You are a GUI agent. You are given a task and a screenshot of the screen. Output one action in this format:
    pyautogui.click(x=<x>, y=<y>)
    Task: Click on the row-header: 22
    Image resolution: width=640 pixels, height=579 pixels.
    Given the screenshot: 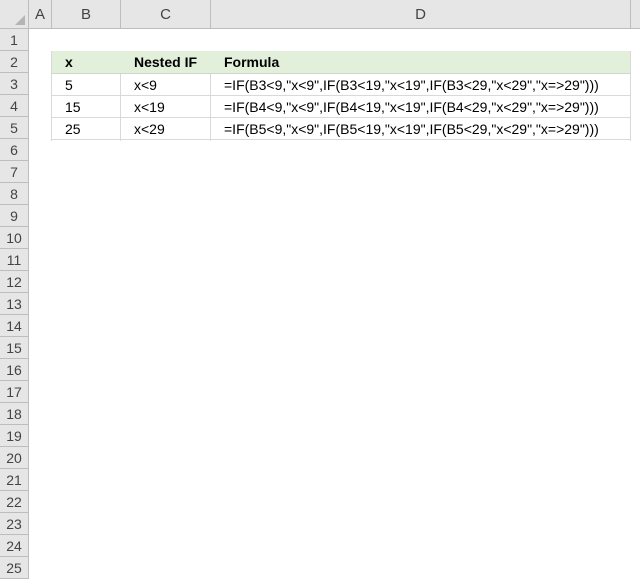 What is the action you would take?
    pyautogui.click(x=14, y=502)
    